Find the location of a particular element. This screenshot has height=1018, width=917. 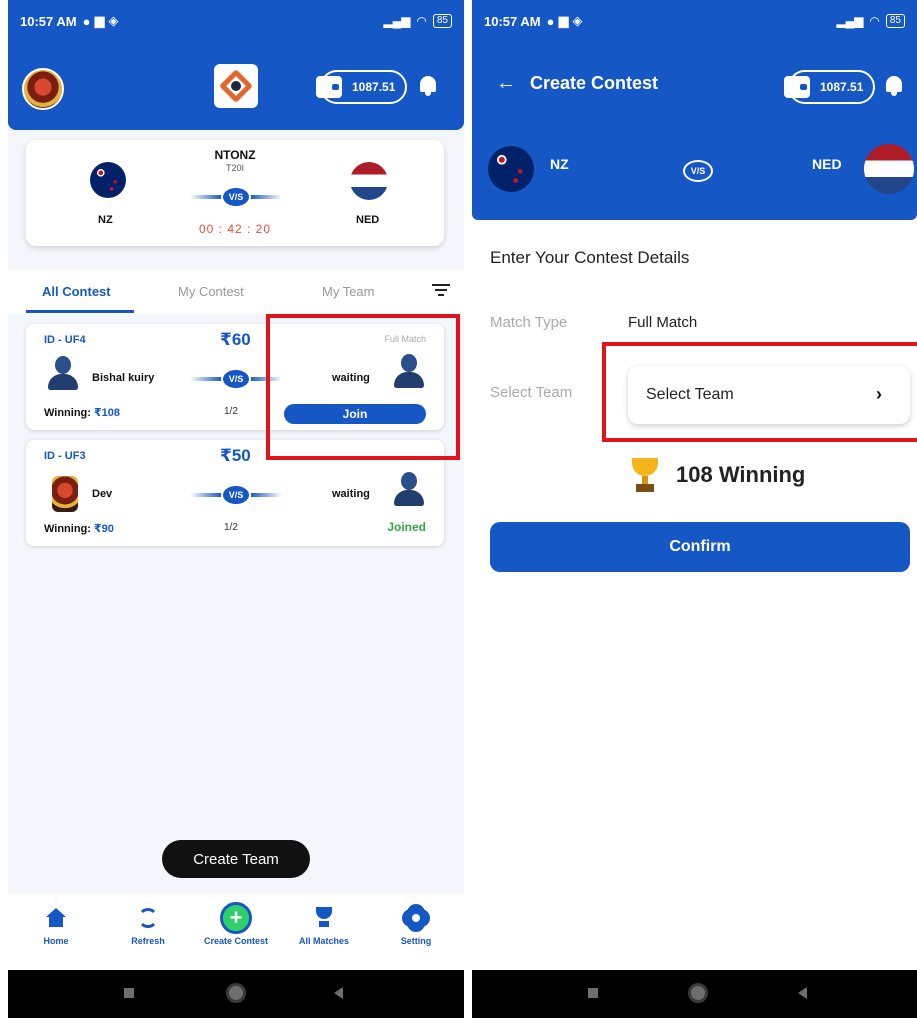

logo-icon is located at coordinates (236, 86).